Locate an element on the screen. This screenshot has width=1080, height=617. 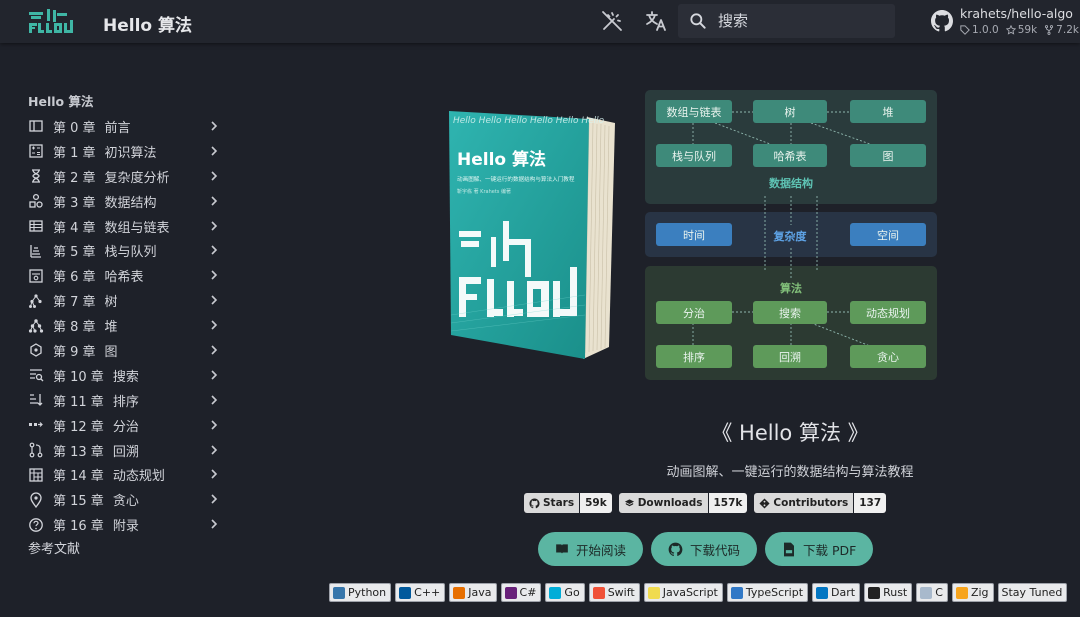
chapter-number: 第 0 章 is located at coordinates (74, 128).